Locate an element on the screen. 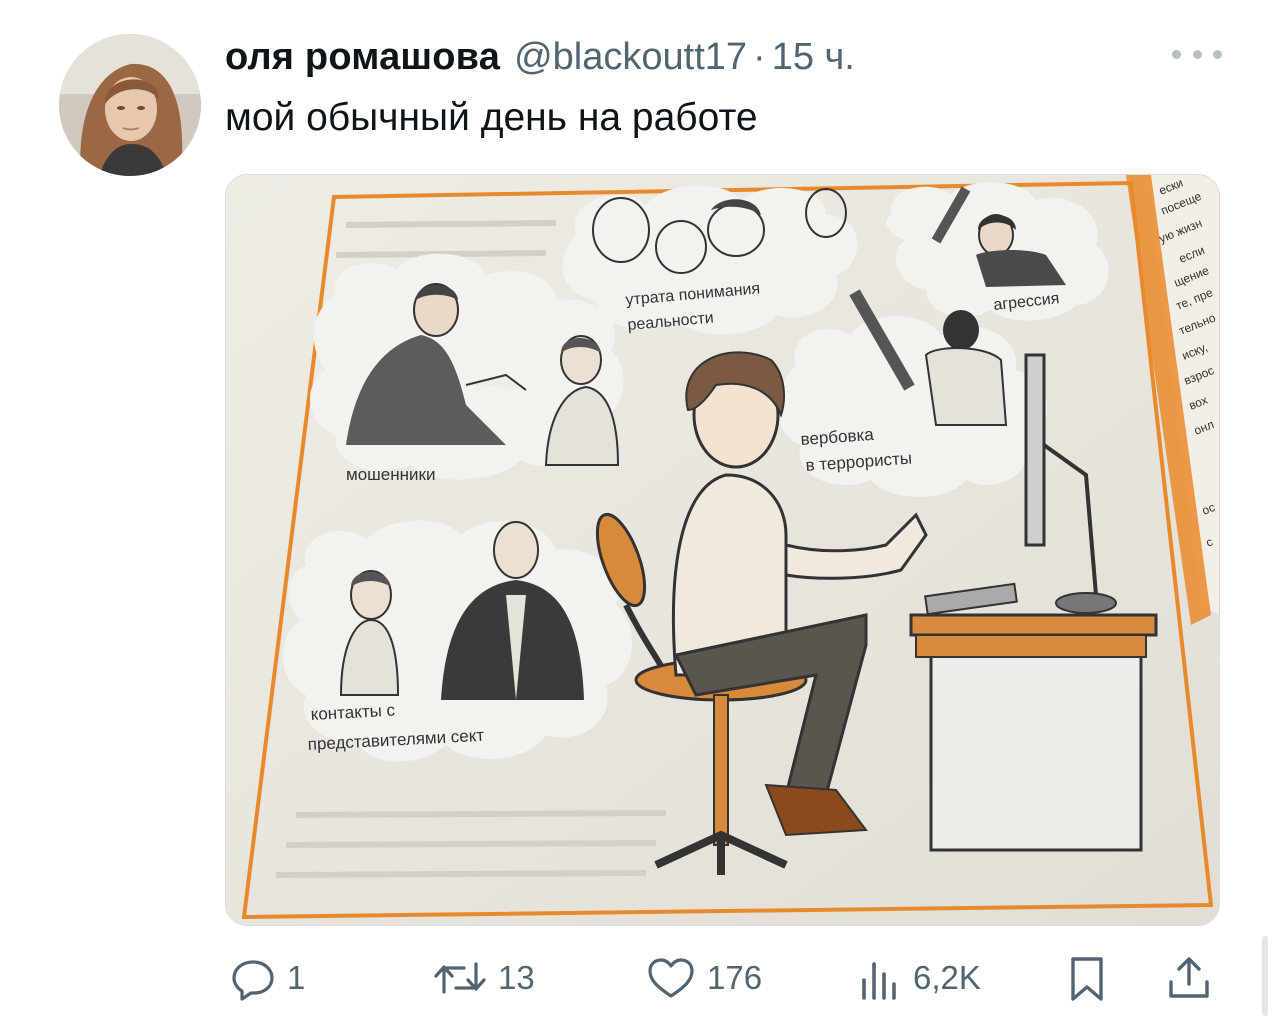 This screenshot has width=1280, height=1031. reply-icon is located at coordinates (253, 978).